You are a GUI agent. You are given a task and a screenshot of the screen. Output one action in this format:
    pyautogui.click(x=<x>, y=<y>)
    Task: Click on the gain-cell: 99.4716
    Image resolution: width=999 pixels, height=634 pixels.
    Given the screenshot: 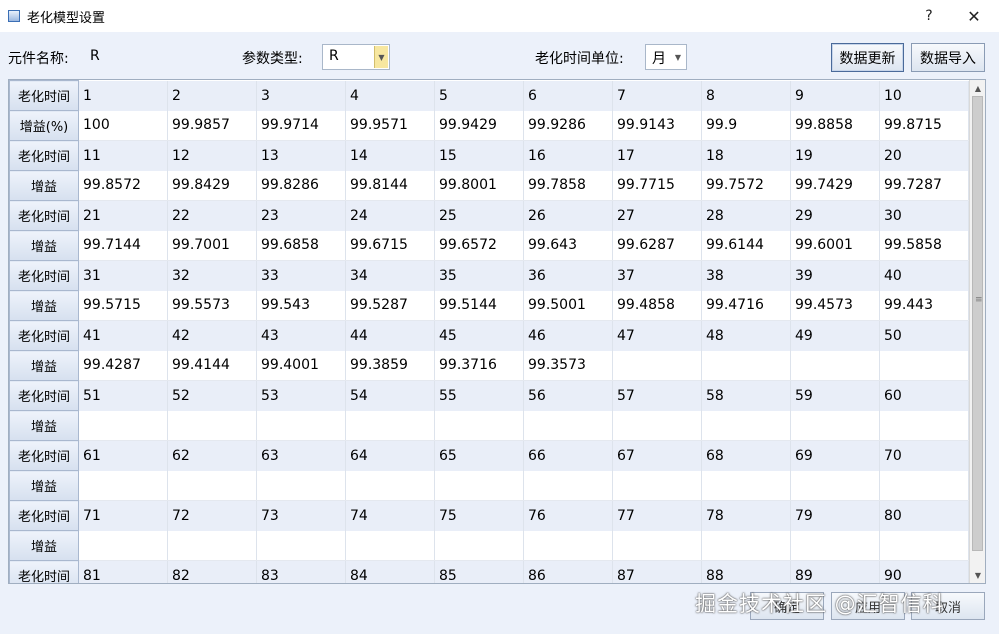 What is the action you would take?
    pyautogui.click(x=746, y=305)
    